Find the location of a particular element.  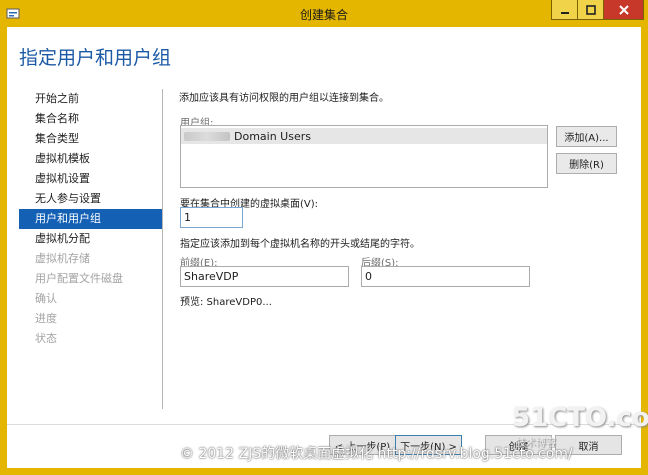

nav-item-vm-template: 虚拟机模板 is located at coordinates (90, 159).